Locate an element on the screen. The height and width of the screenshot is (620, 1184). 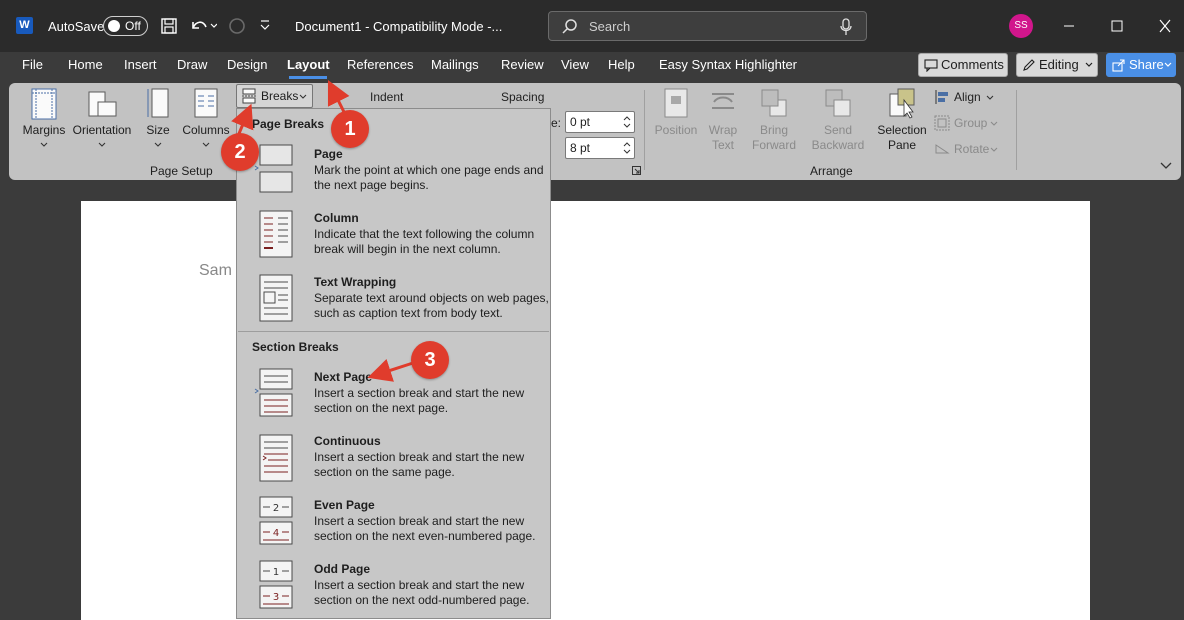
selection-pane-button: Selection Pane is located at coordinates (902, 121).